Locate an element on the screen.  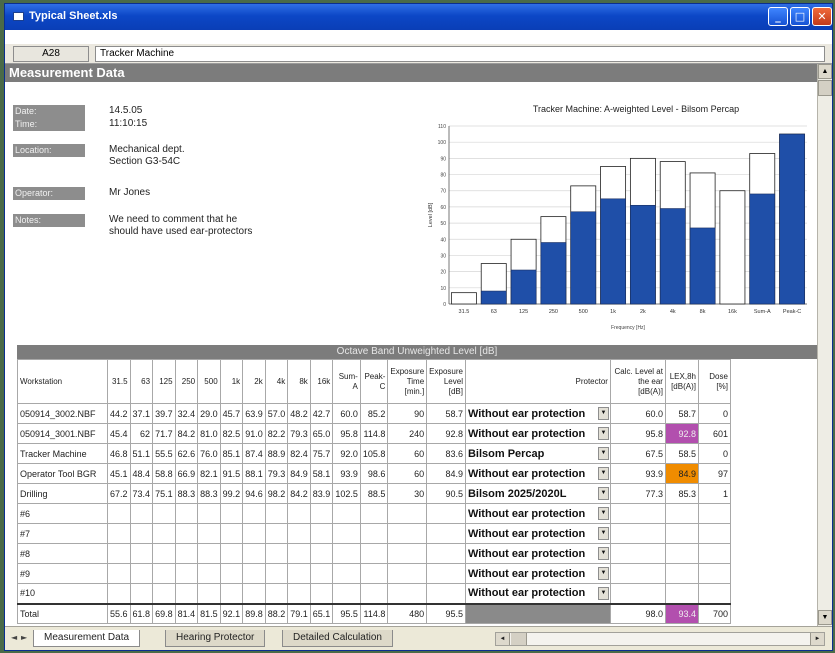
cell-band-16k: 58.1 is located at coordinates (321, 473).